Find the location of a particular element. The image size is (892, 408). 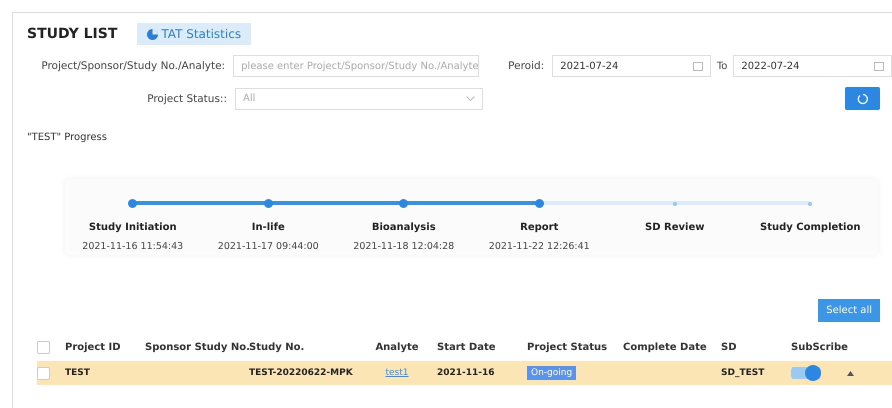

select-all-button: Select all is located at coordinates (849, 310).